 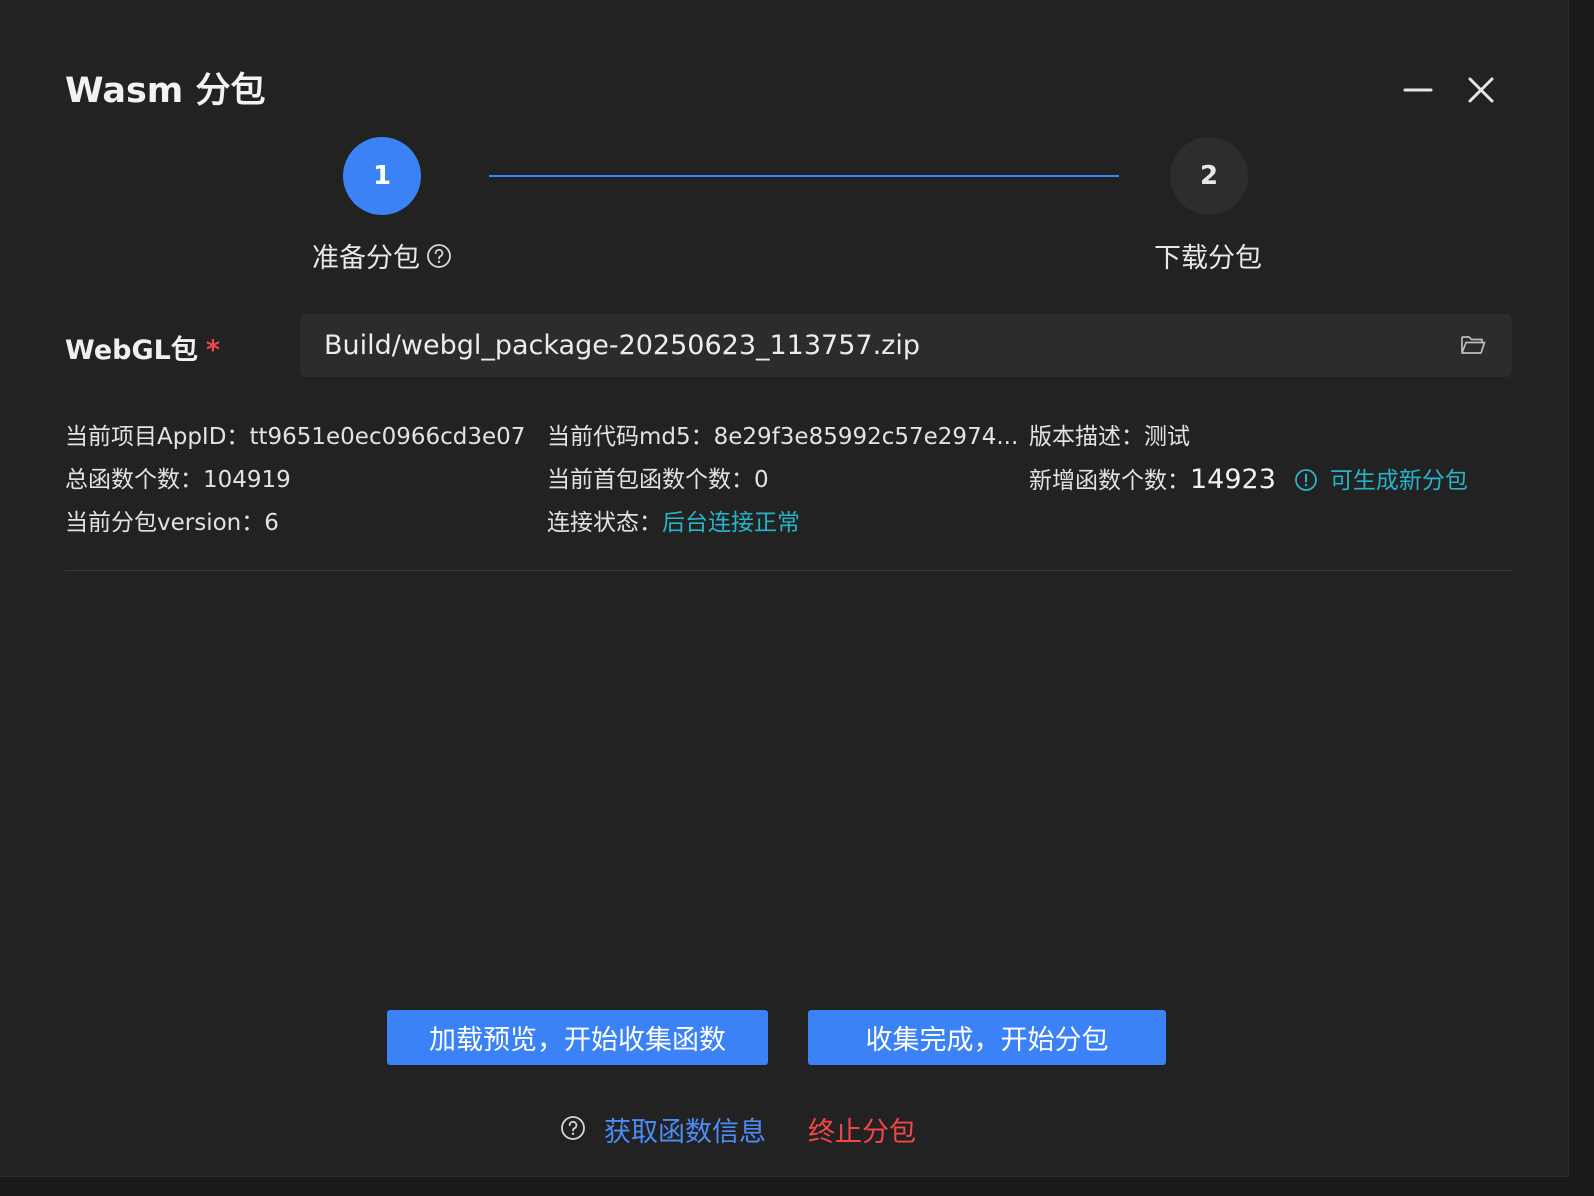 I want to click on total-funcs-label: 总函数个数：, so click(x=134, y=480).